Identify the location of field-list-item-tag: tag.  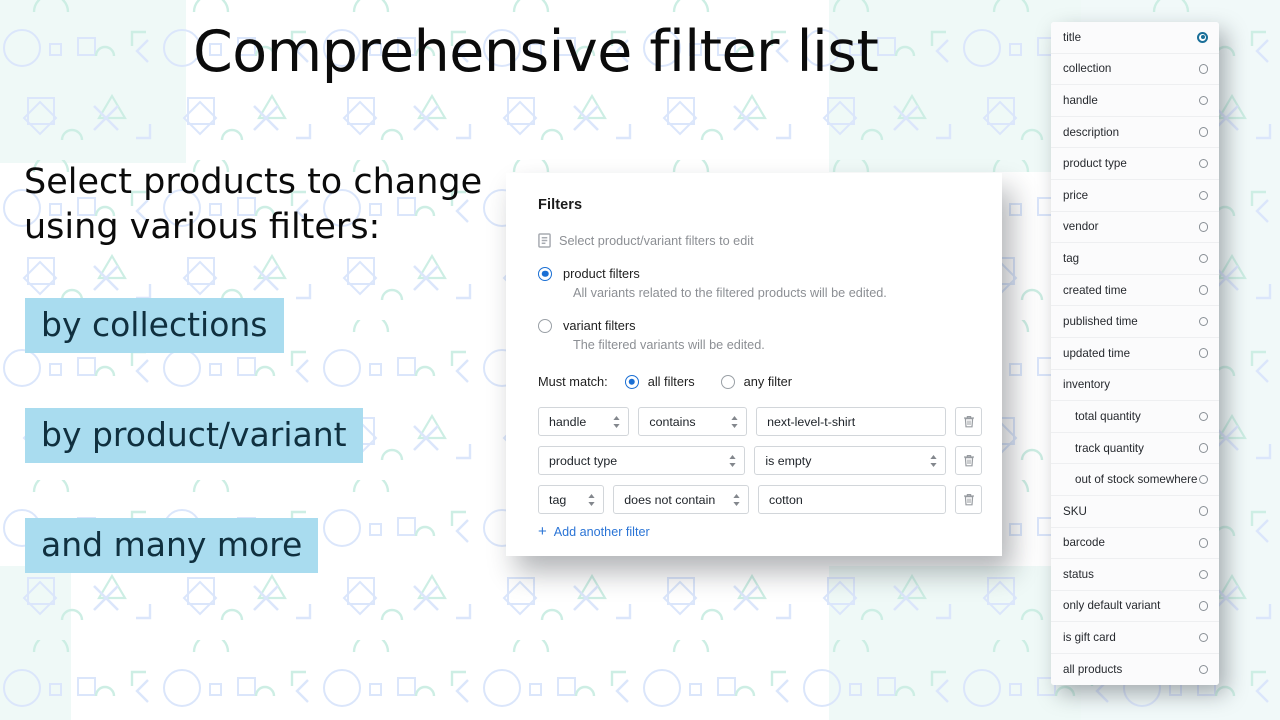
(1135, 259).